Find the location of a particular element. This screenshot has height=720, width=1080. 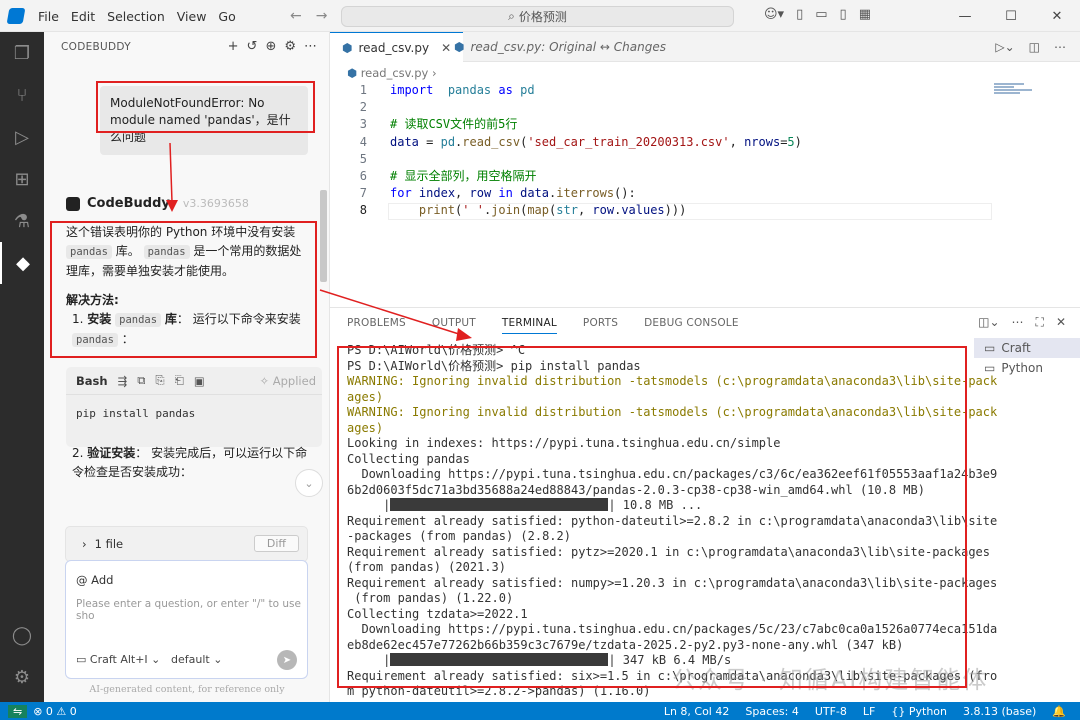

code-content: pip install pandas is located at coordinates (136, 413).